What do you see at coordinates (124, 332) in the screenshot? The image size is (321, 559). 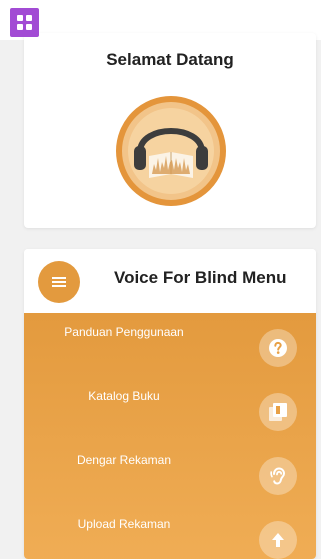 I see `menu-item-label: Panduan Penggunaan` at bounding box center [124, 332].